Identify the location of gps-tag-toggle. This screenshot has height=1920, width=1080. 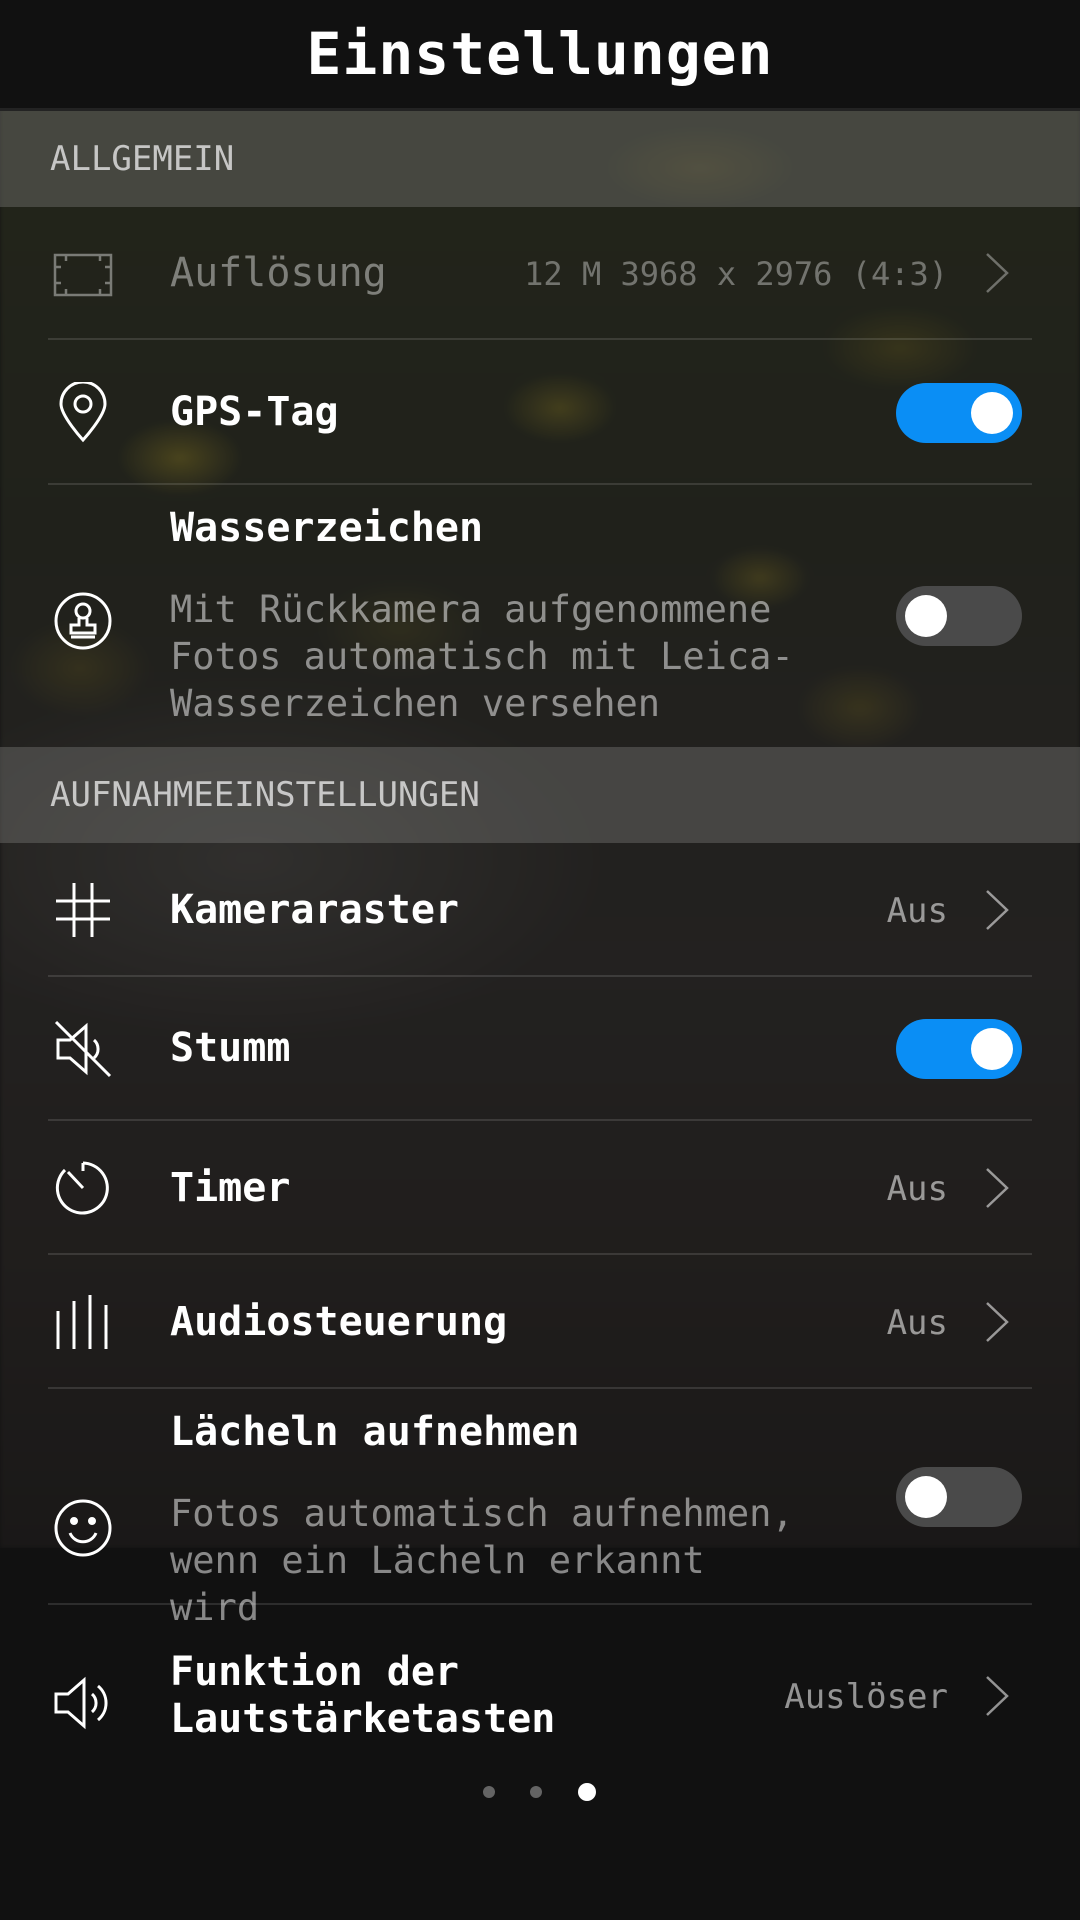
(959, 413).